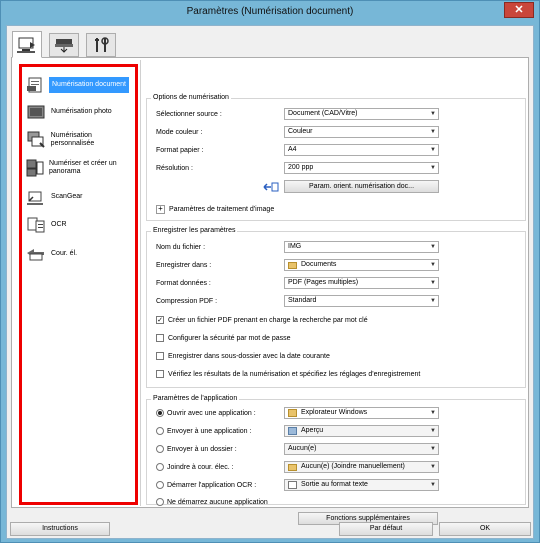  I want to click on source-label: Sélectionner source :, so click(189, 114).